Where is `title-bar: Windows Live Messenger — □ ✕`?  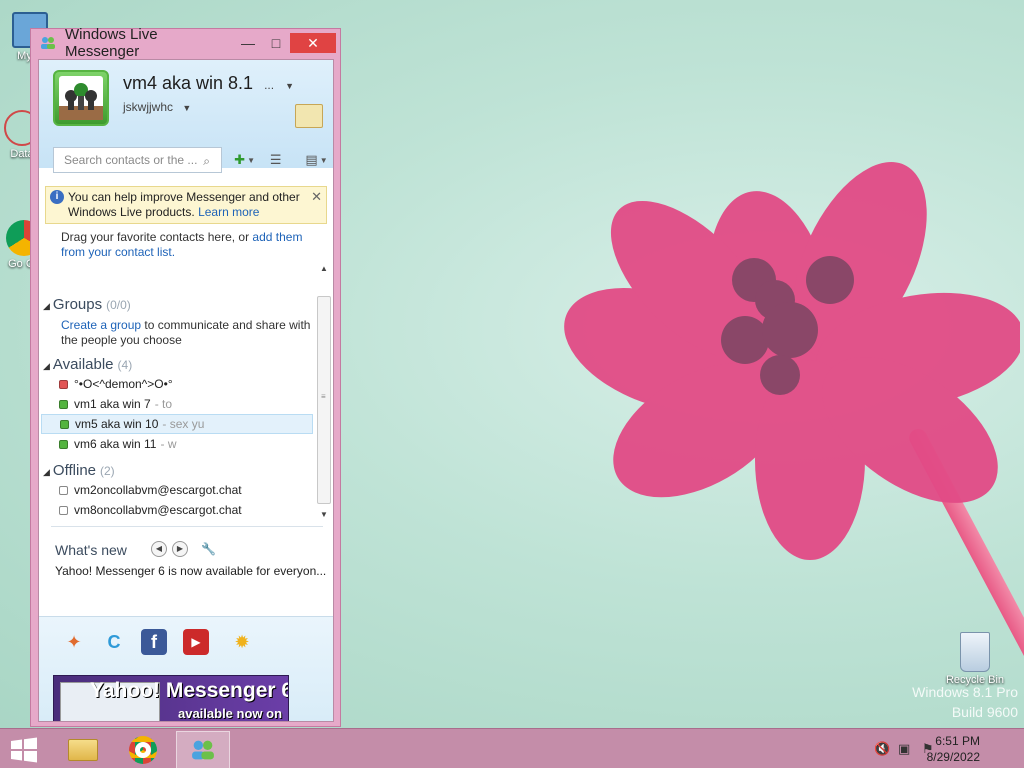 title-bar: Windows Live Messenger — □ ✕ is located at coordinates (185, 43).